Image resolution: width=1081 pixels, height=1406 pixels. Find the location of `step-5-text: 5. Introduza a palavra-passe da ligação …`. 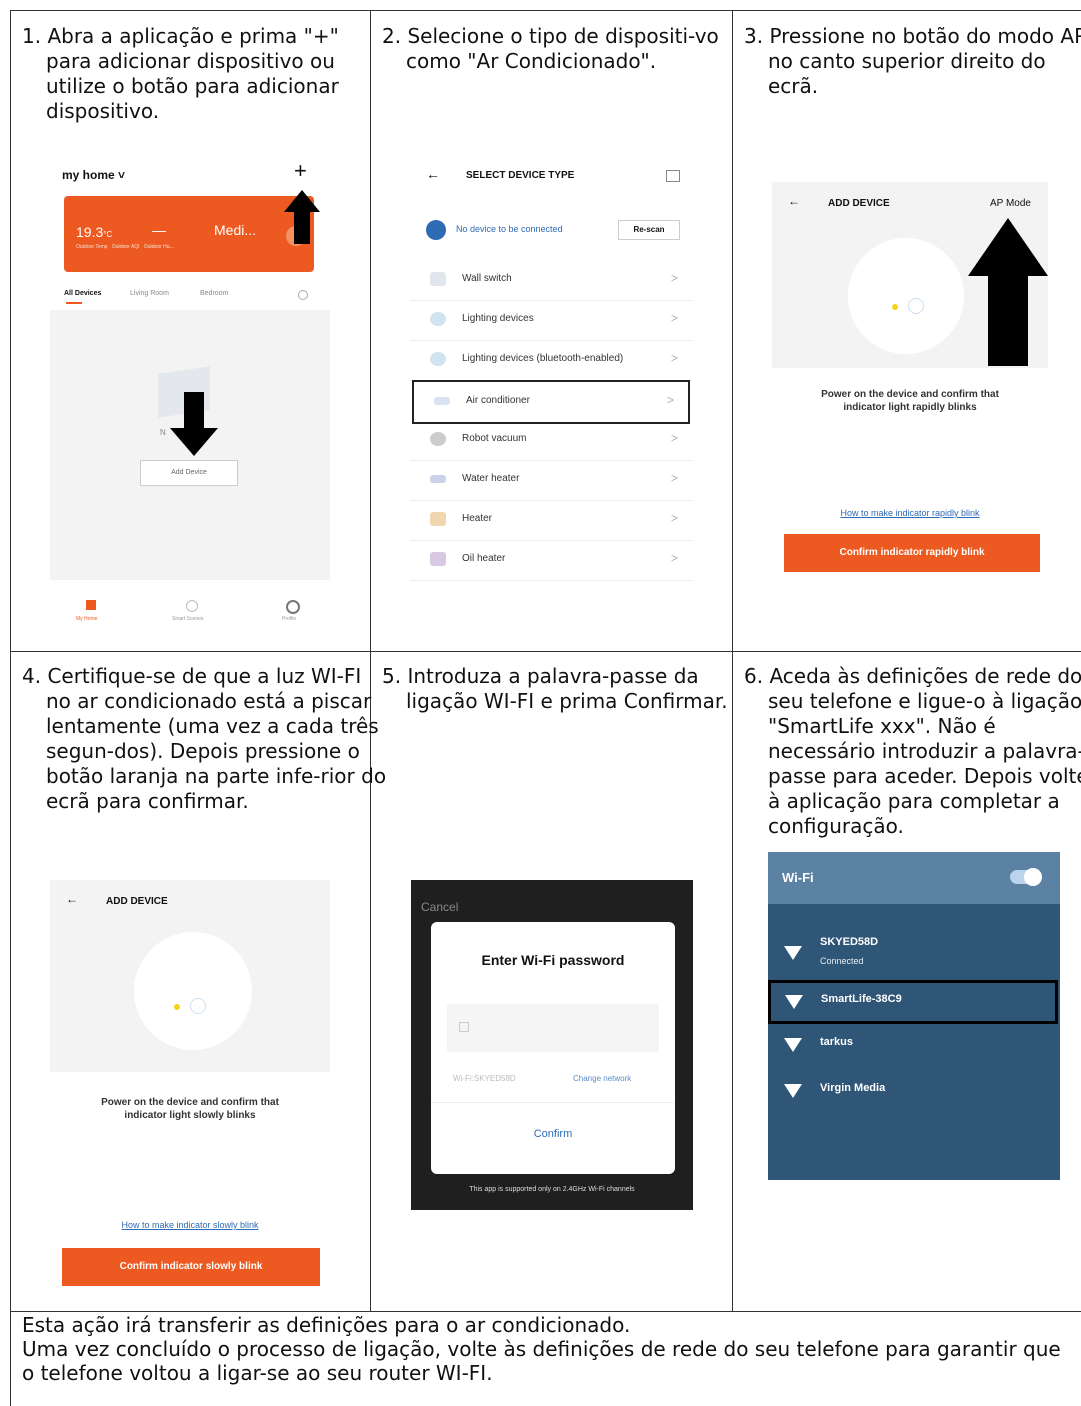

step-5-text: 5. Introduza a palavra-passe da ligação … is located at coordinates (555, 688).